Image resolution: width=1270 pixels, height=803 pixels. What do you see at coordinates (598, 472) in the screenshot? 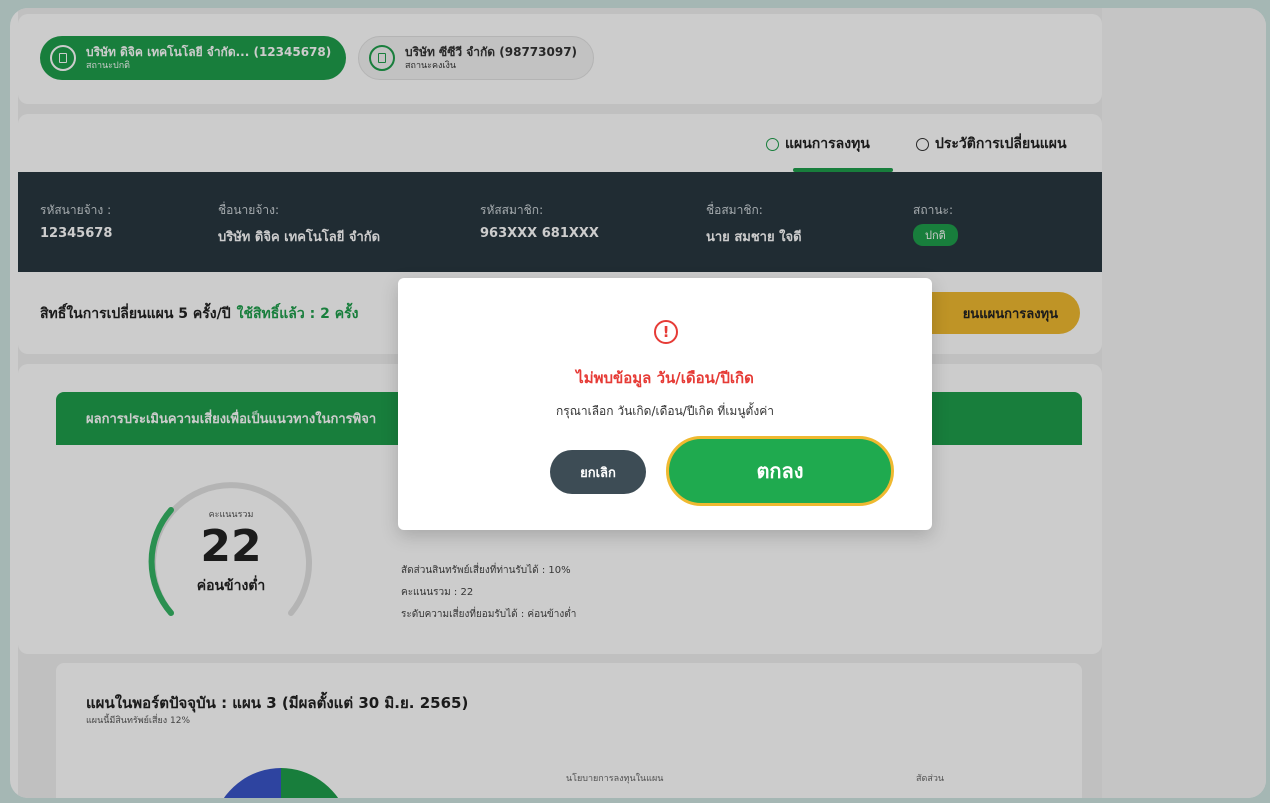
I see `cancel-button: ยกเลิก` at bounding box center [598, 472].